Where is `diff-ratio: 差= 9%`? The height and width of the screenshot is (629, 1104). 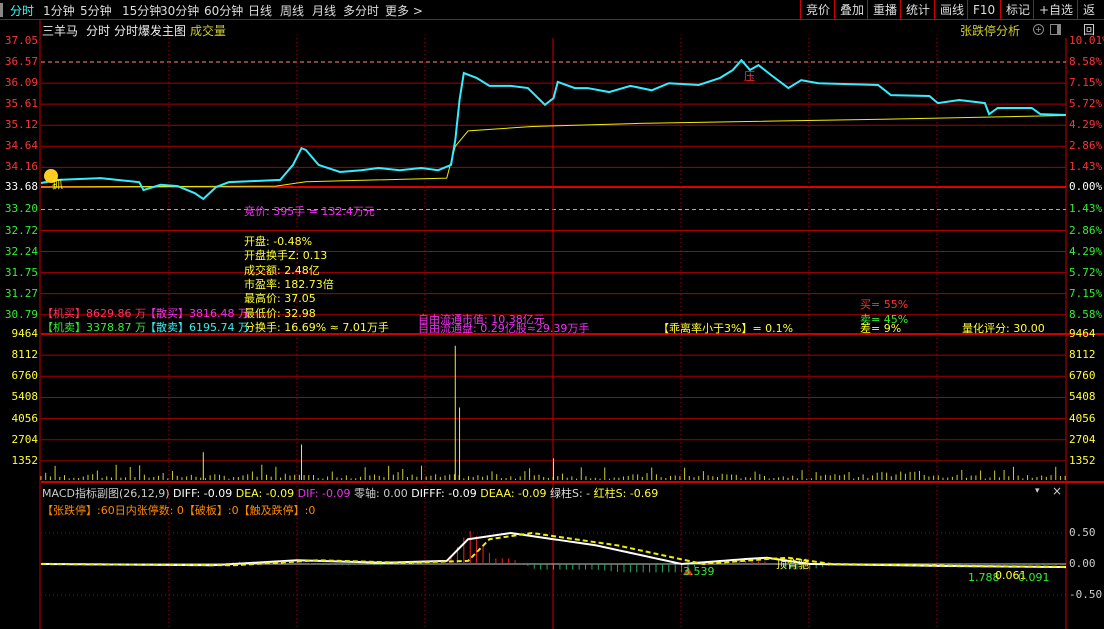
diff-ratio: 差= 9% is located at coordinates (881, 328).